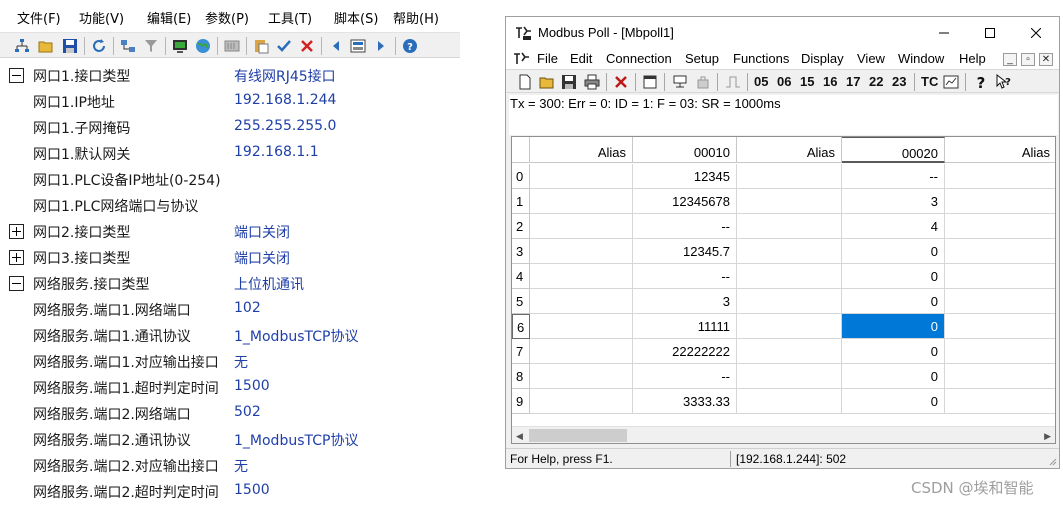 This screenshot has height=506, width=1063. What do you see at coordinates (416, 17) in the screenshot?
I see `menu-help: 帮助(H)` at bounding box center [416, 17].